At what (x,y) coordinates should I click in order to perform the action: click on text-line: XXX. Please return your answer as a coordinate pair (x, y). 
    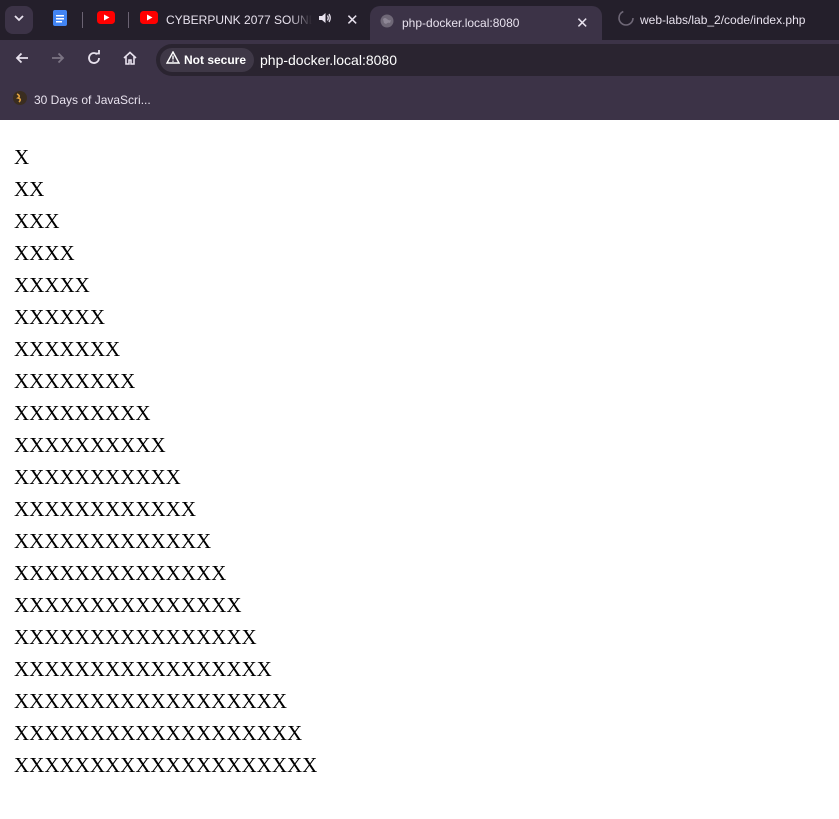
    Looking at the image, I should click on (37, 221).